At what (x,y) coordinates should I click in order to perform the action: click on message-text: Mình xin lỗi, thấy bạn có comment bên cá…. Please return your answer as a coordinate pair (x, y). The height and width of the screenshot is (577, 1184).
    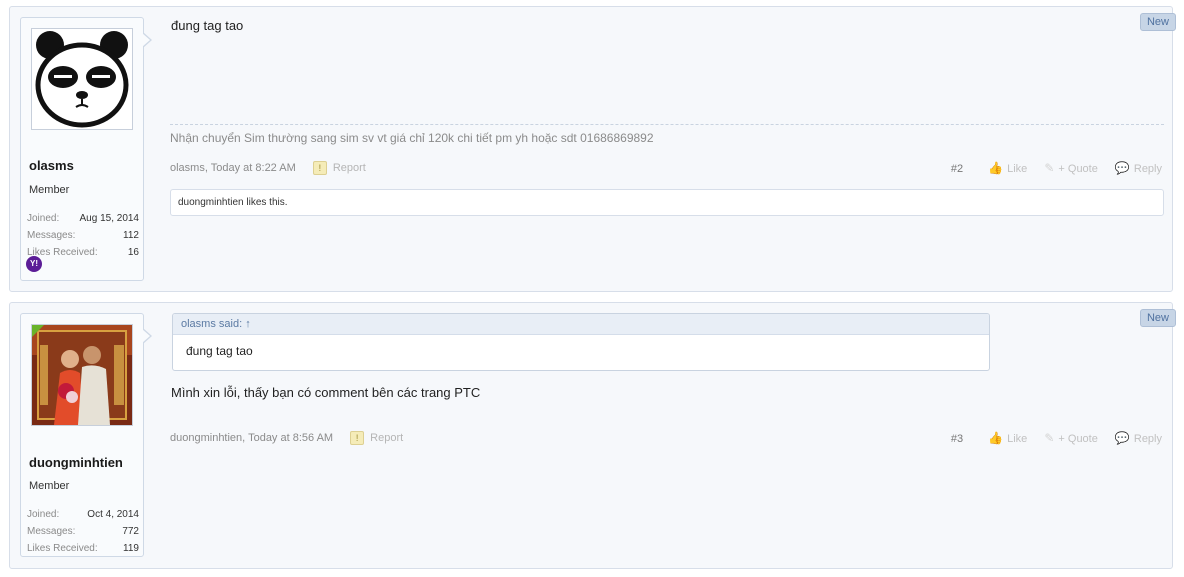
    Looking at the image, I should click on (326, 392).